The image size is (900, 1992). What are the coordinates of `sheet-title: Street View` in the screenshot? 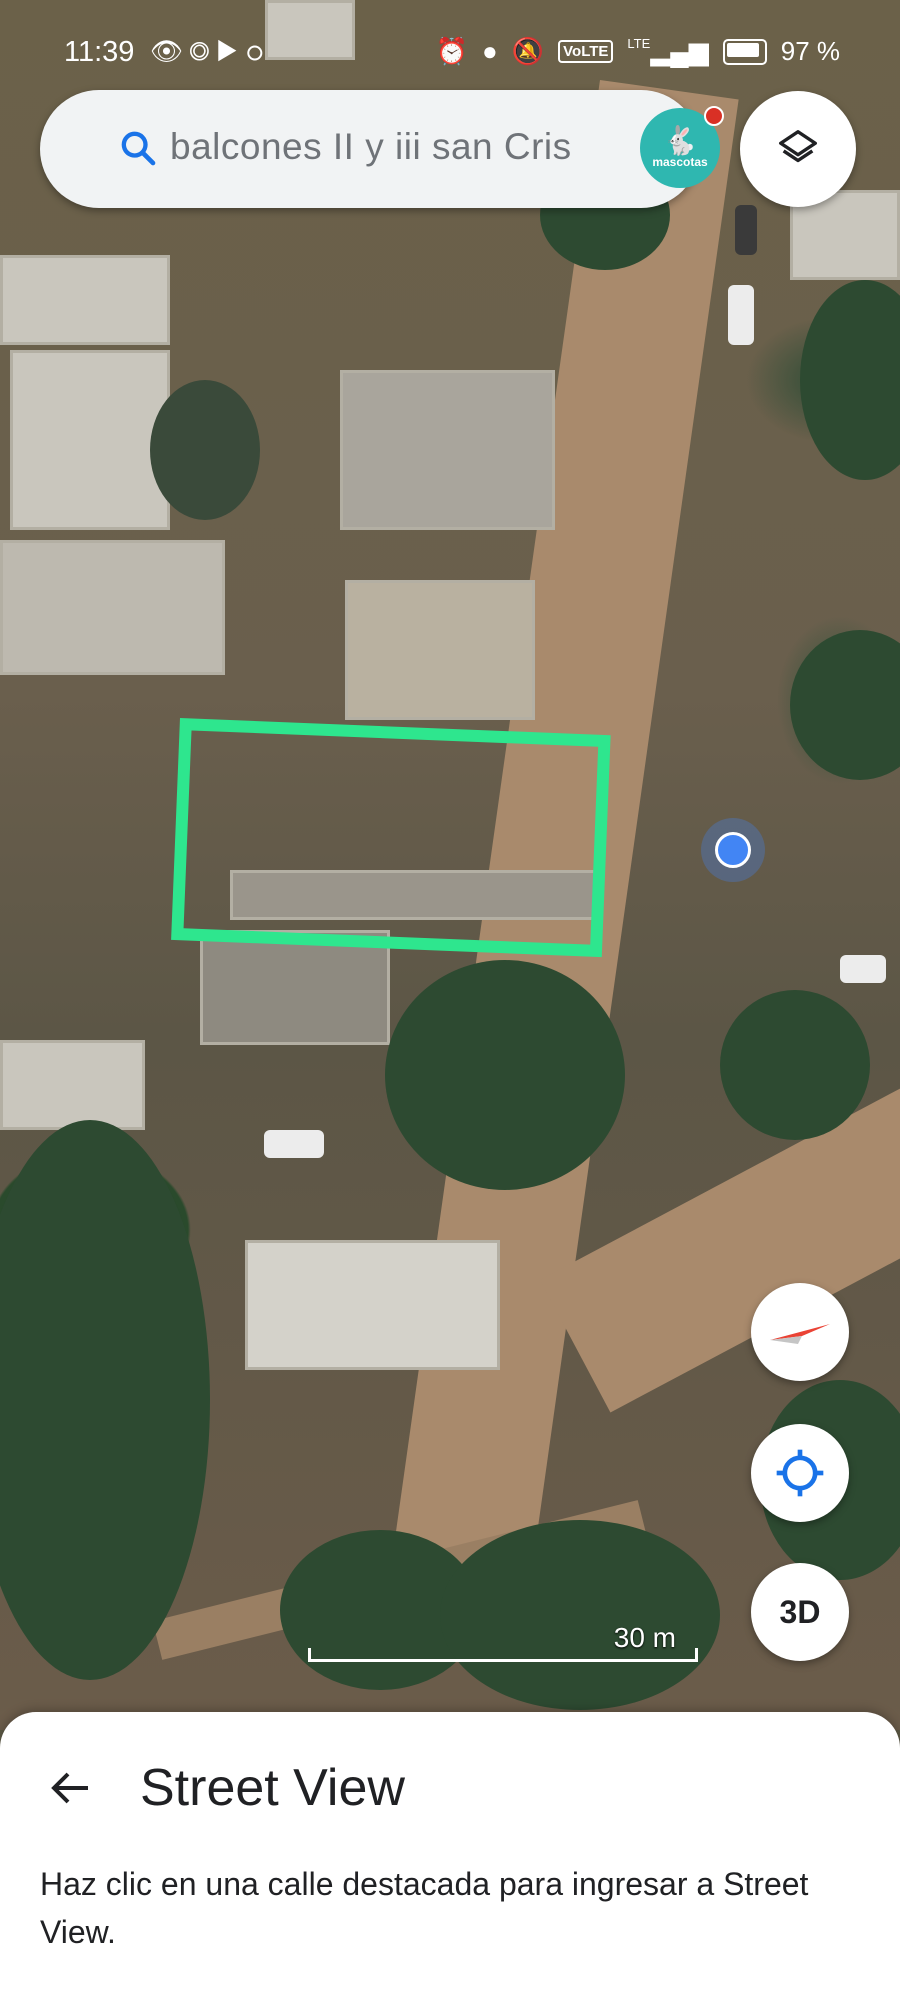 It's located at (272, 1788).